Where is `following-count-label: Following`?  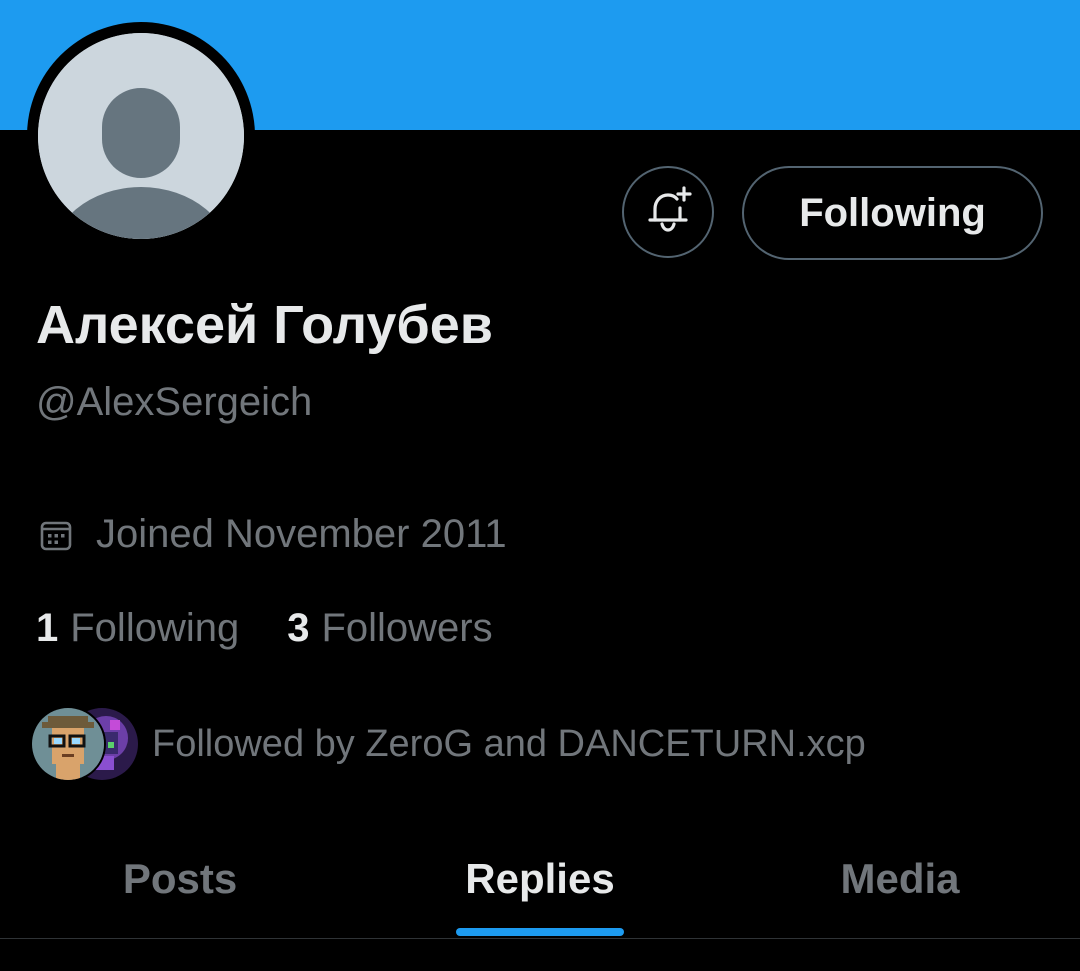 following-count-label: Following is located at coordinates (155, 628).